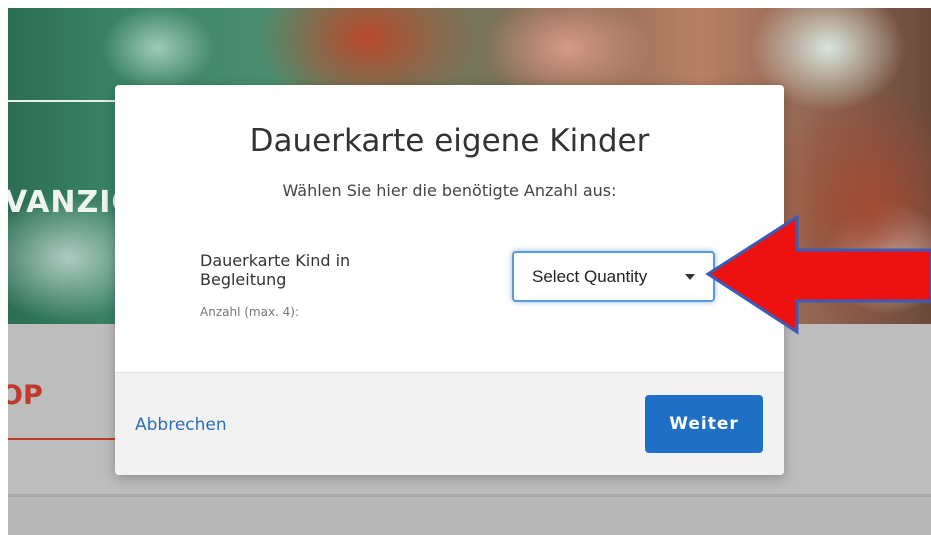 The height and width of the screenshot is (535, 931). I want to click on dialog-footer: Abbrechen Weiter, so click(449, 423).